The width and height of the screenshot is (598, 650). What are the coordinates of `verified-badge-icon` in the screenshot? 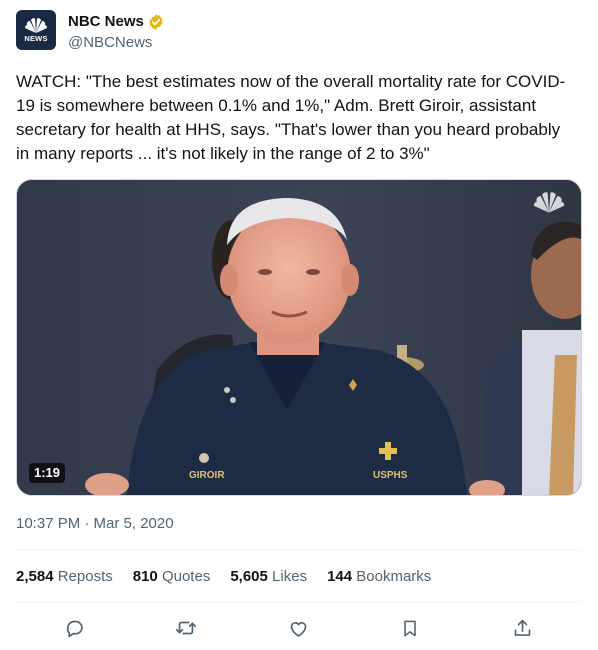 It's located at (156, 22).